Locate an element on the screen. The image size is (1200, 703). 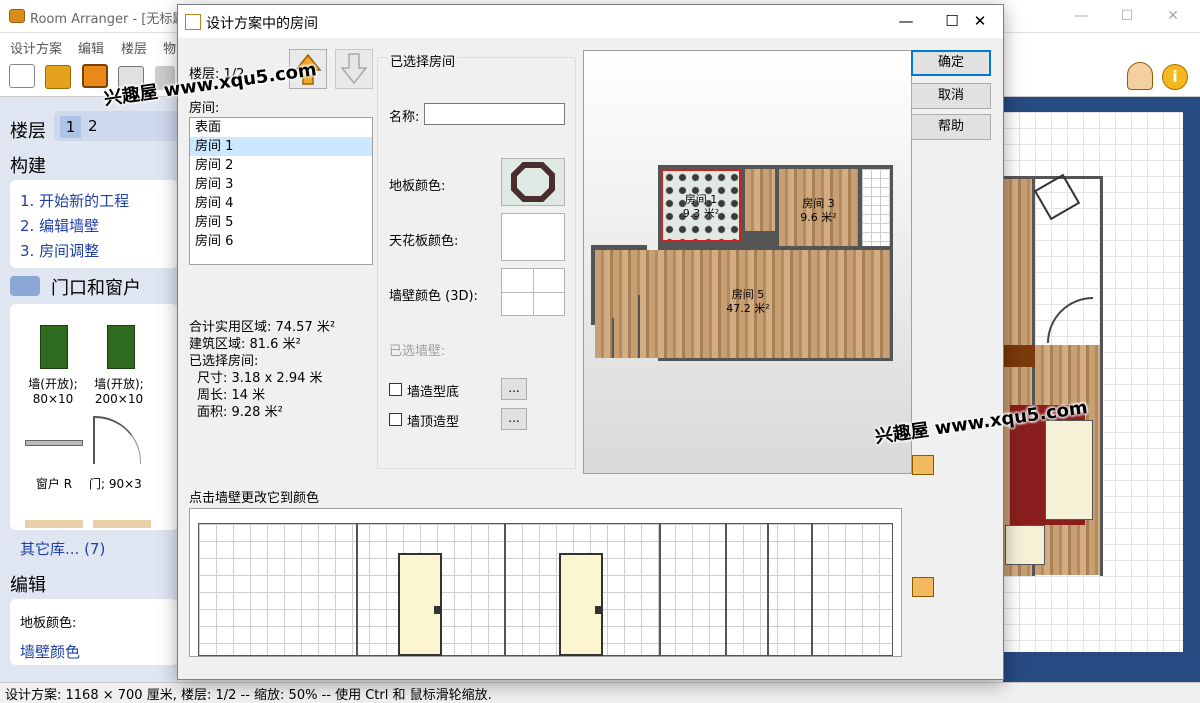
preview-room-5-area: 47.2 米² is located at coordinates (748, 308).